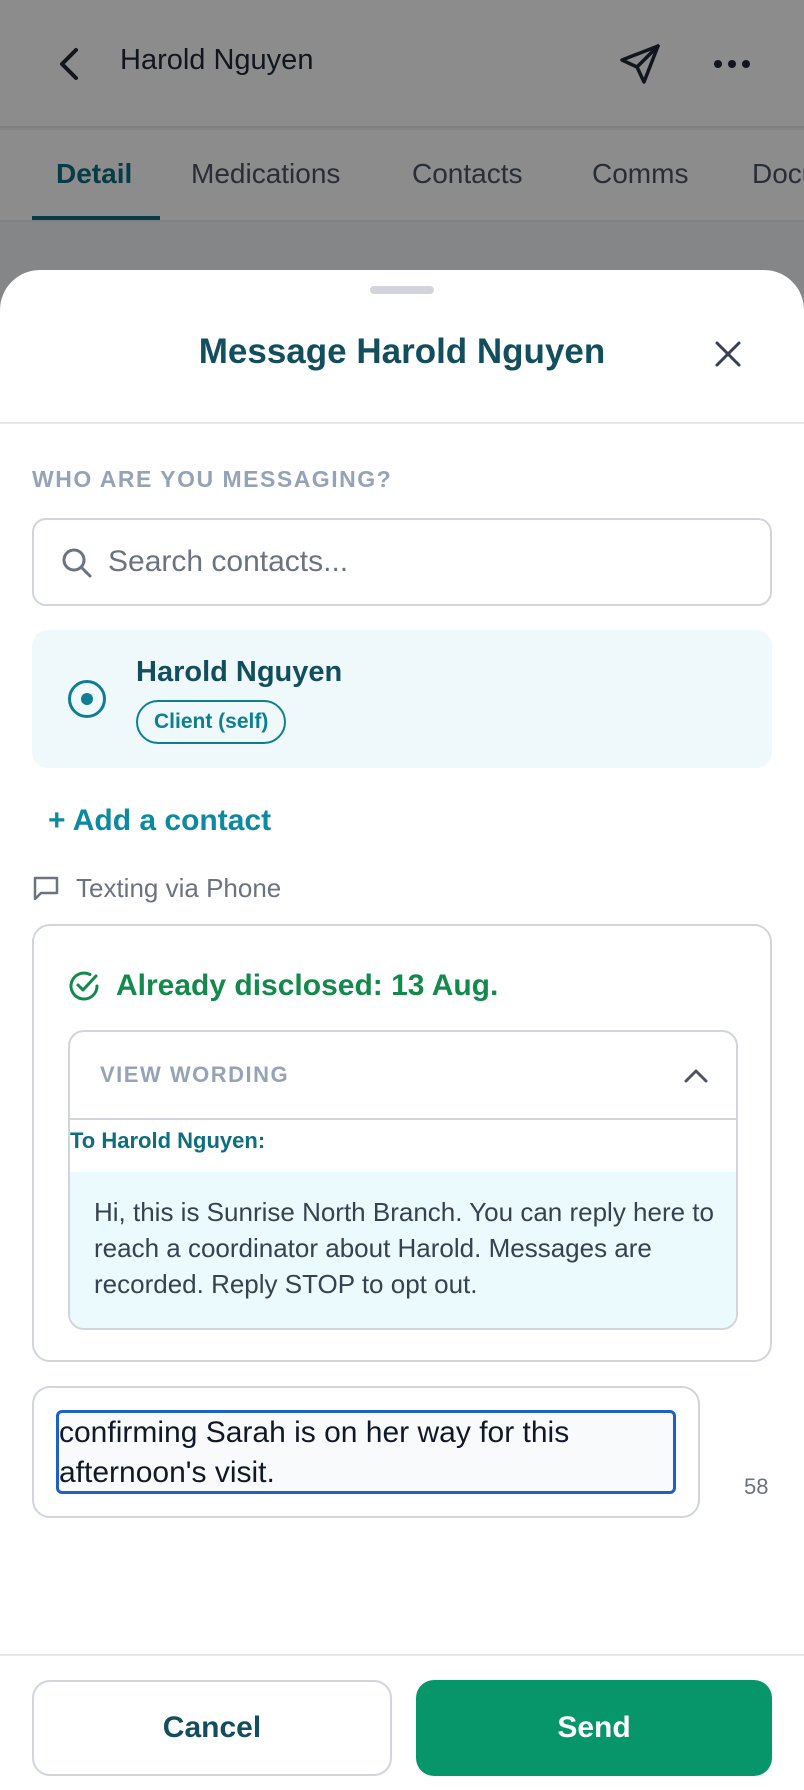  I want to click on contact-role-badge: Client (self), so click(211, 722).